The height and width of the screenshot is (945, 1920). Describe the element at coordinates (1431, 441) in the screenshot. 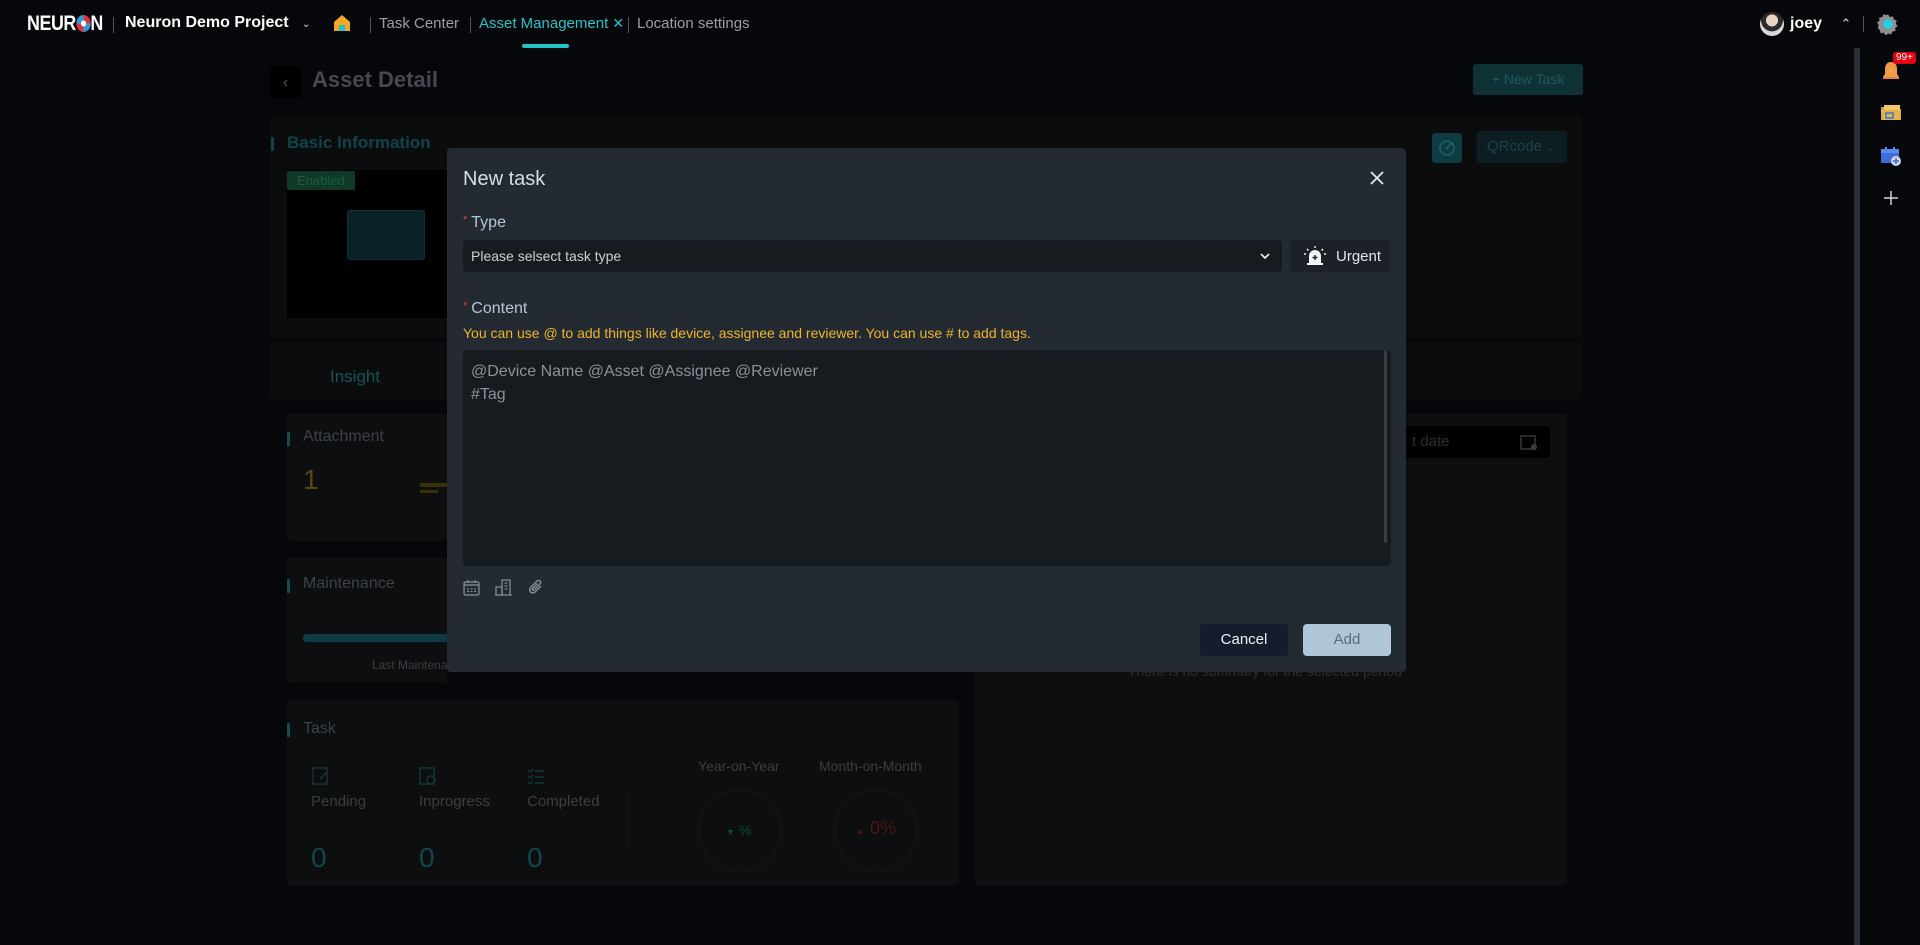

I see `date-placeholder: t date` at that location.